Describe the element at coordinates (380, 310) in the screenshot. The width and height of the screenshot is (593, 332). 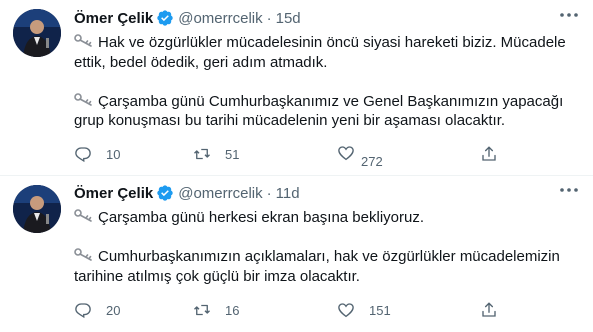
I see `like-count: 151` at that location.